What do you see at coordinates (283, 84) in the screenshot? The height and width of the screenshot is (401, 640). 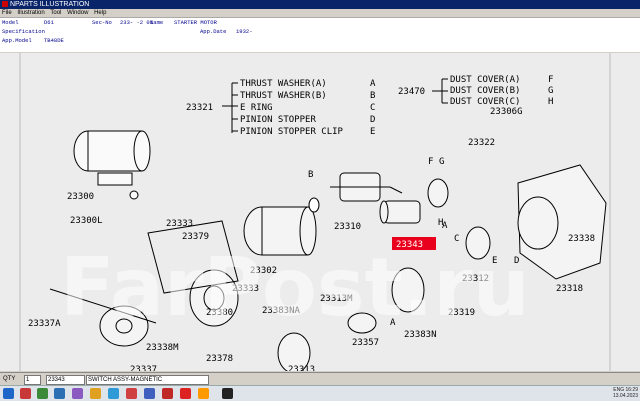 I see `legend-left-item-a: THRUST WASHER(A)` at bounding box center [283, 84].